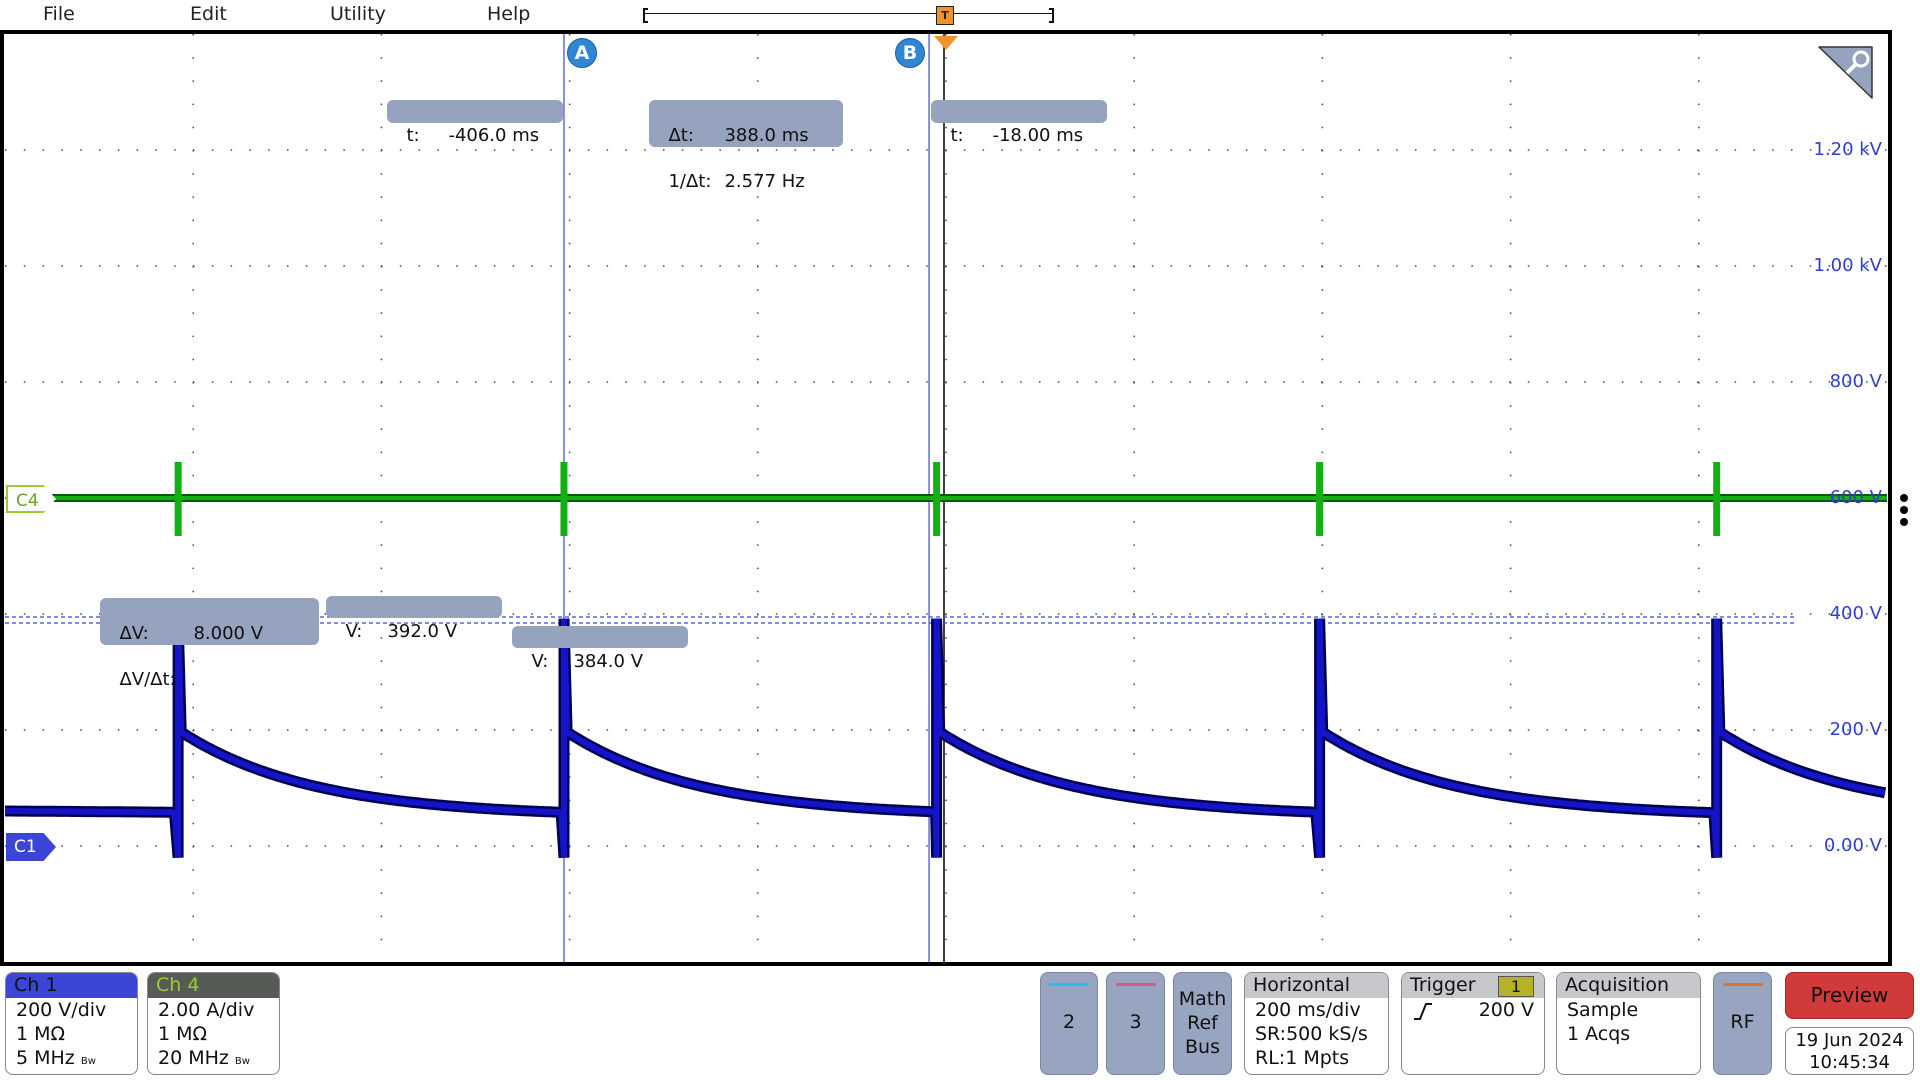 This screenshot has width=1920, height=1080. I want to click on ch1-impedance: 1 MΩ, so click(41, 1034).